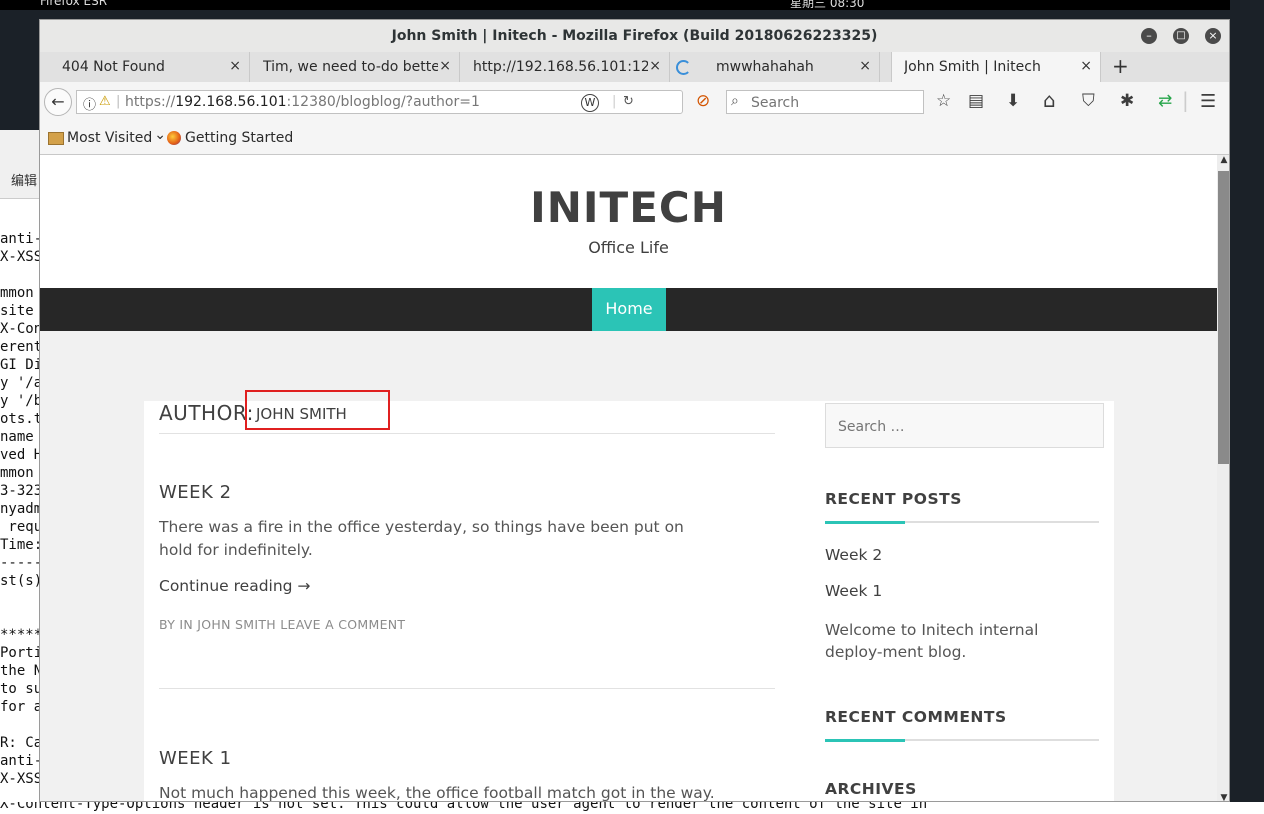 The height and width of the screenshot is (814, 1264). Describe the element at coordinates (735, 101) in the screenshot. I see `search-icon: ⌕` at that location.